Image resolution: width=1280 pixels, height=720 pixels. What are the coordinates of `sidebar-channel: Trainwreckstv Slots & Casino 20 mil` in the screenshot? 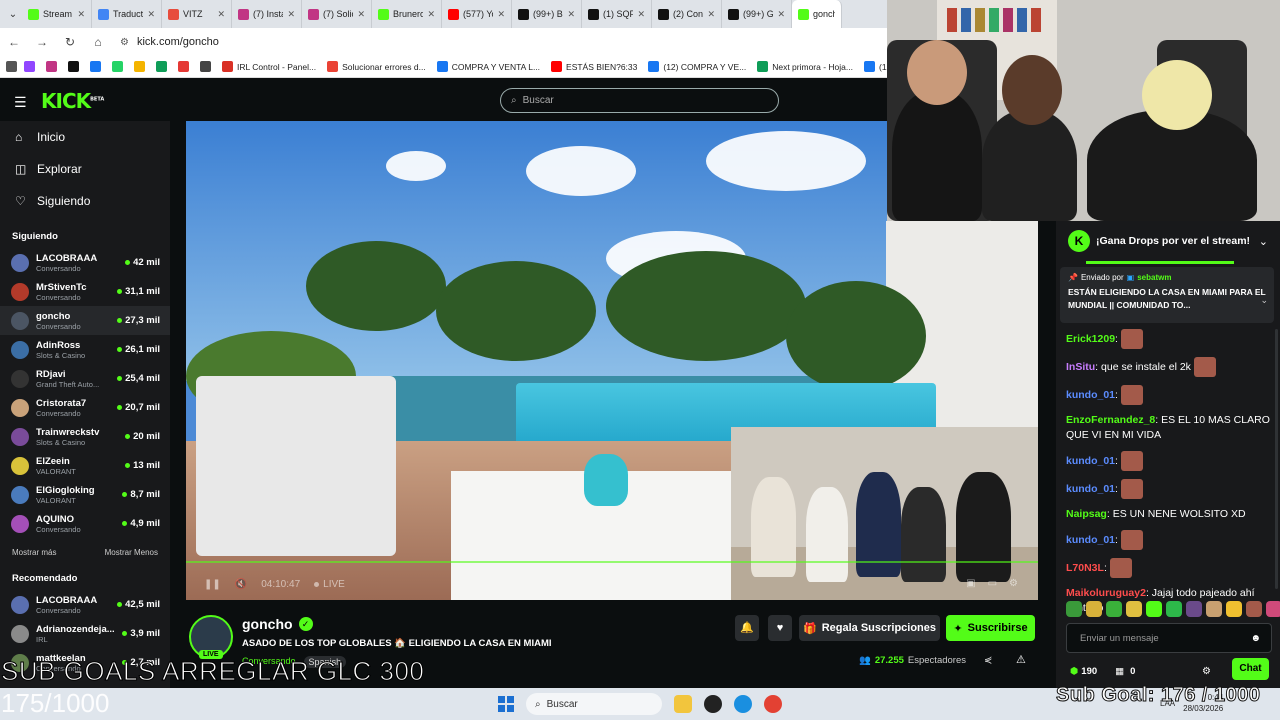 It's located at (85, 436).